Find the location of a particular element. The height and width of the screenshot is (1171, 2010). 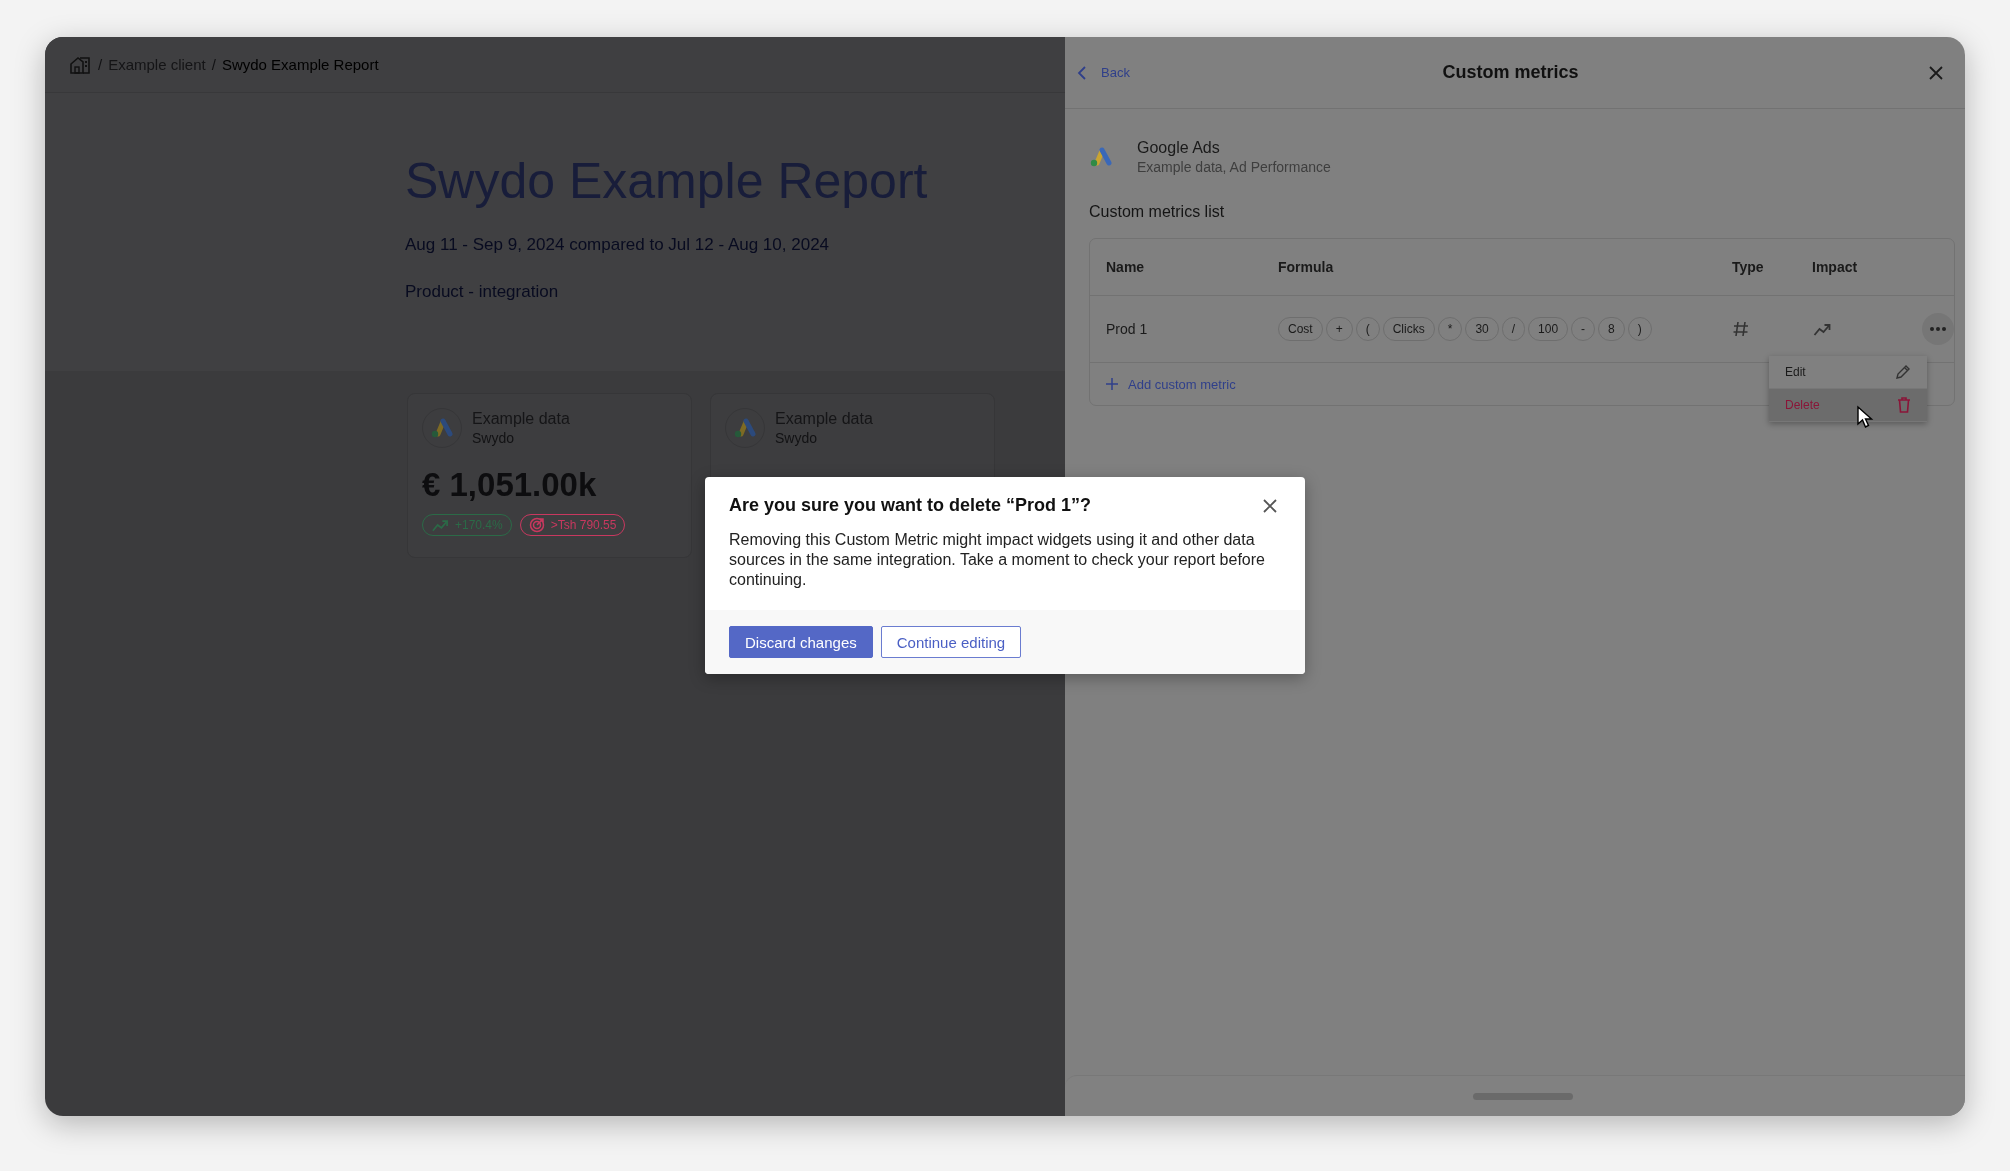

pointer-icon is located at coordinates (1866, 417).